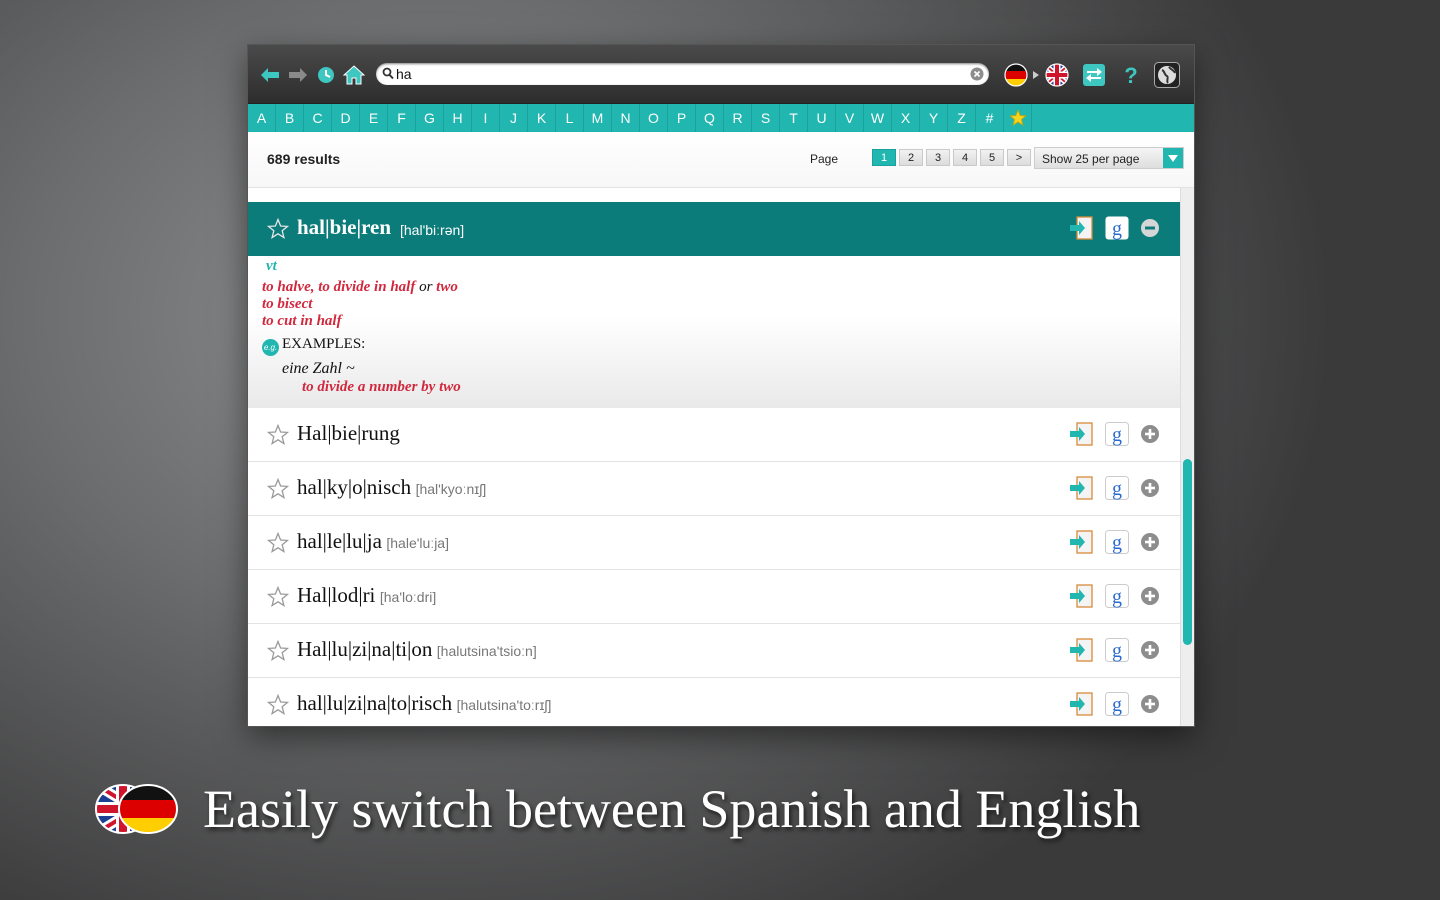 The height and width of the screenshot is (900, 1440). Describe the element at coordinates (992, 157) in the screenshot. I see `page-5-button: 5` at that location.